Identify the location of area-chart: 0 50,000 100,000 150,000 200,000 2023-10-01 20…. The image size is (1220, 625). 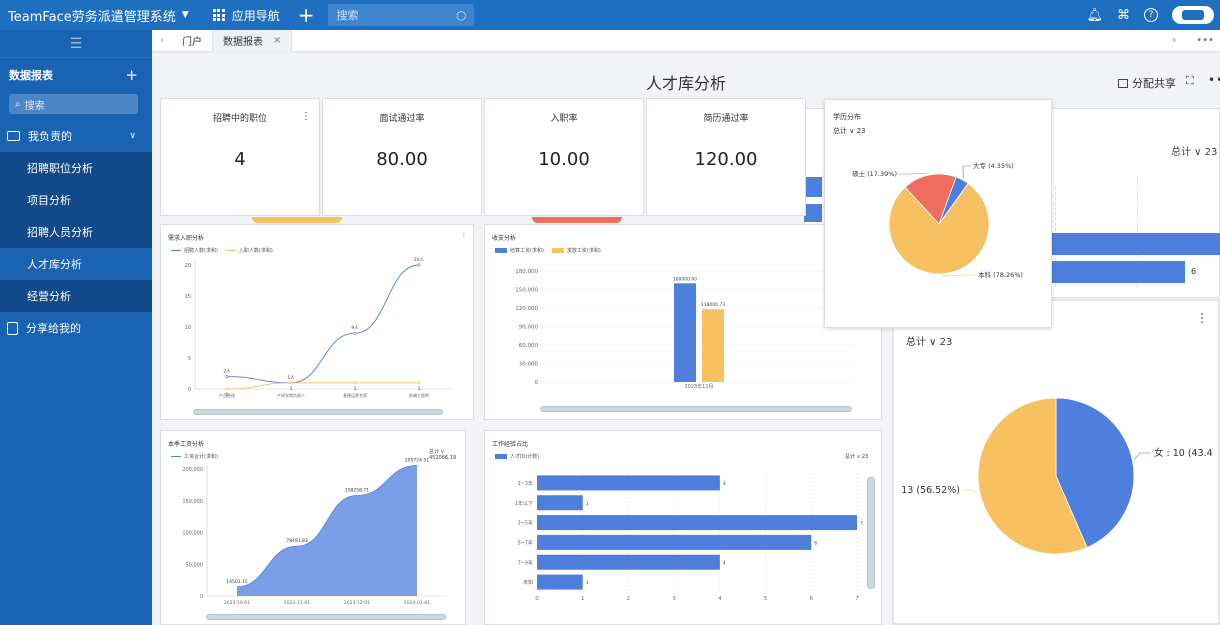
(314, 531).